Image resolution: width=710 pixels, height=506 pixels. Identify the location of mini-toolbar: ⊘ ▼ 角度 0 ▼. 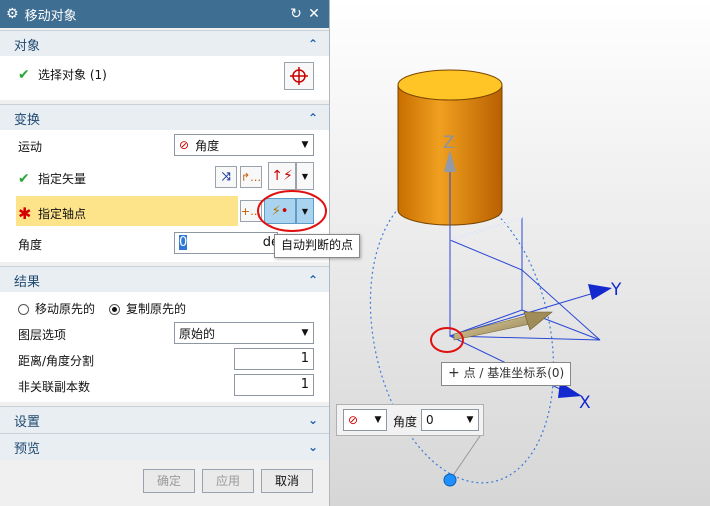
(410, 420).